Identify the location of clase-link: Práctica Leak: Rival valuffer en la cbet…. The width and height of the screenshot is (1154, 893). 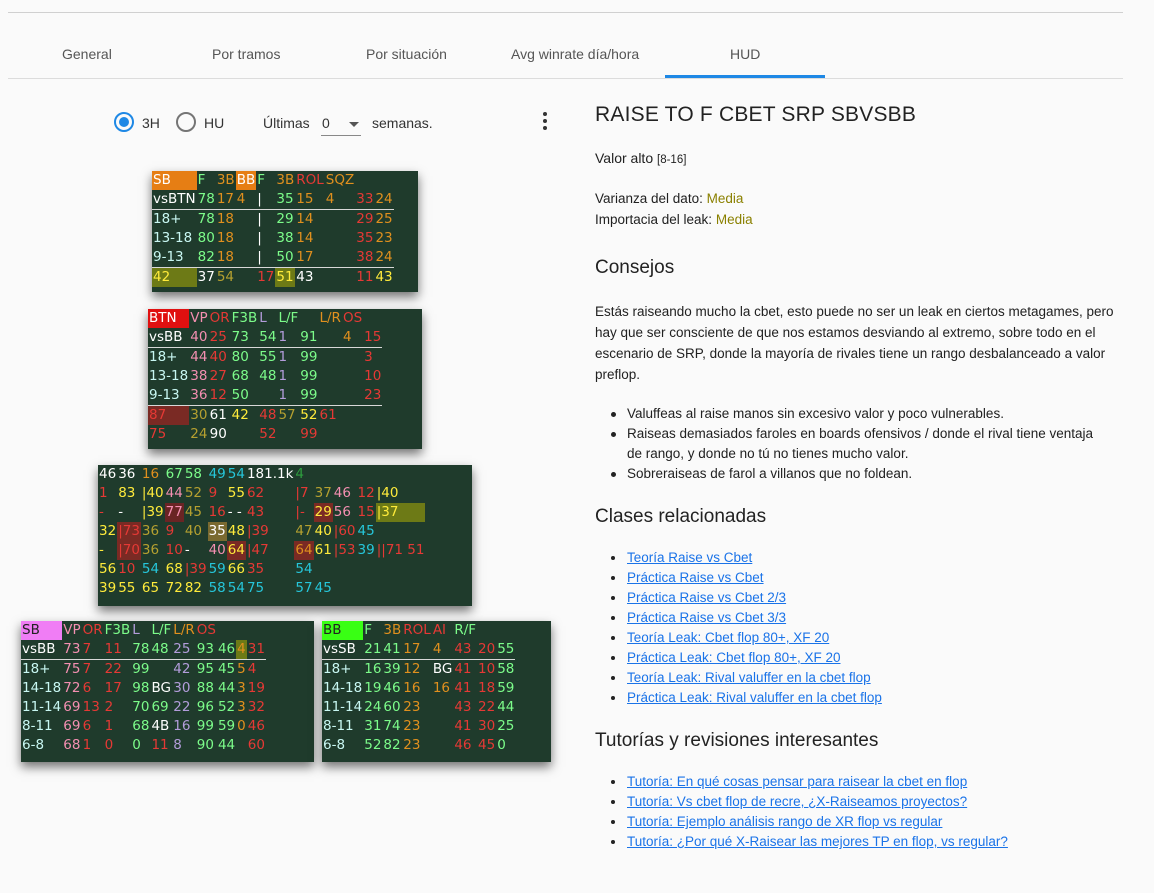
(754, 697).